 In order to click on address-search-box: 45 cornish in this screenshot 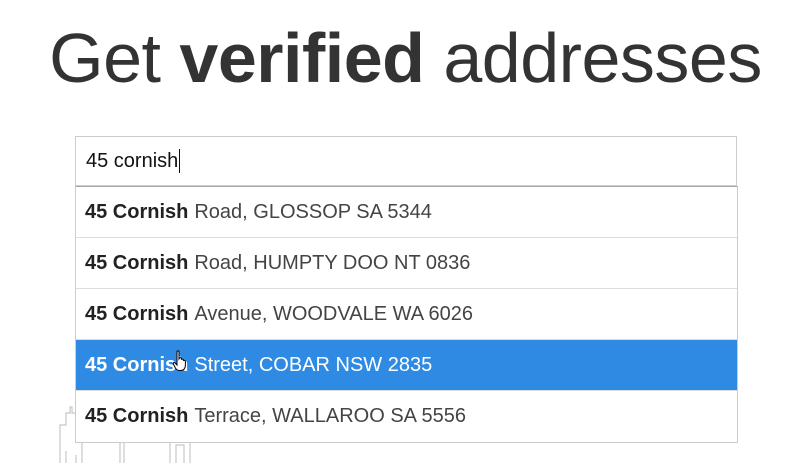, I will do `click(406, 161)`.